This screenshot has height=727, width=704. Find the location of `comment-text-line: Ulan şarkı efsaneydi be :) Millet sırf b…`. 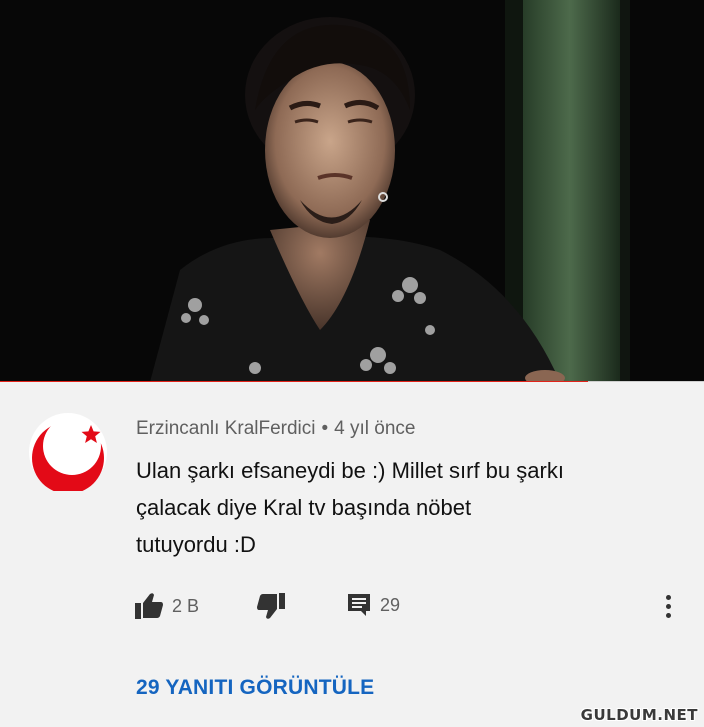

comment-text-line: Ulan şarkı efsaneydi be :) Millet sırf b… is located at coordinates (350, 470).